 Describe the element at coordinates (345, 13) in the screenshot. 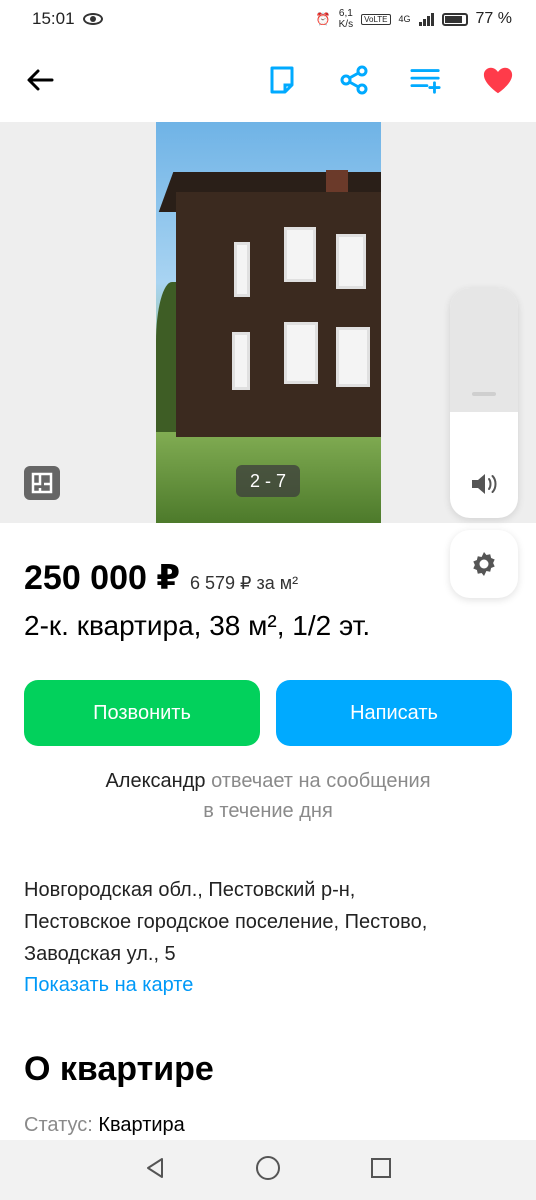

I see `speed-value: 6,1` at that location.